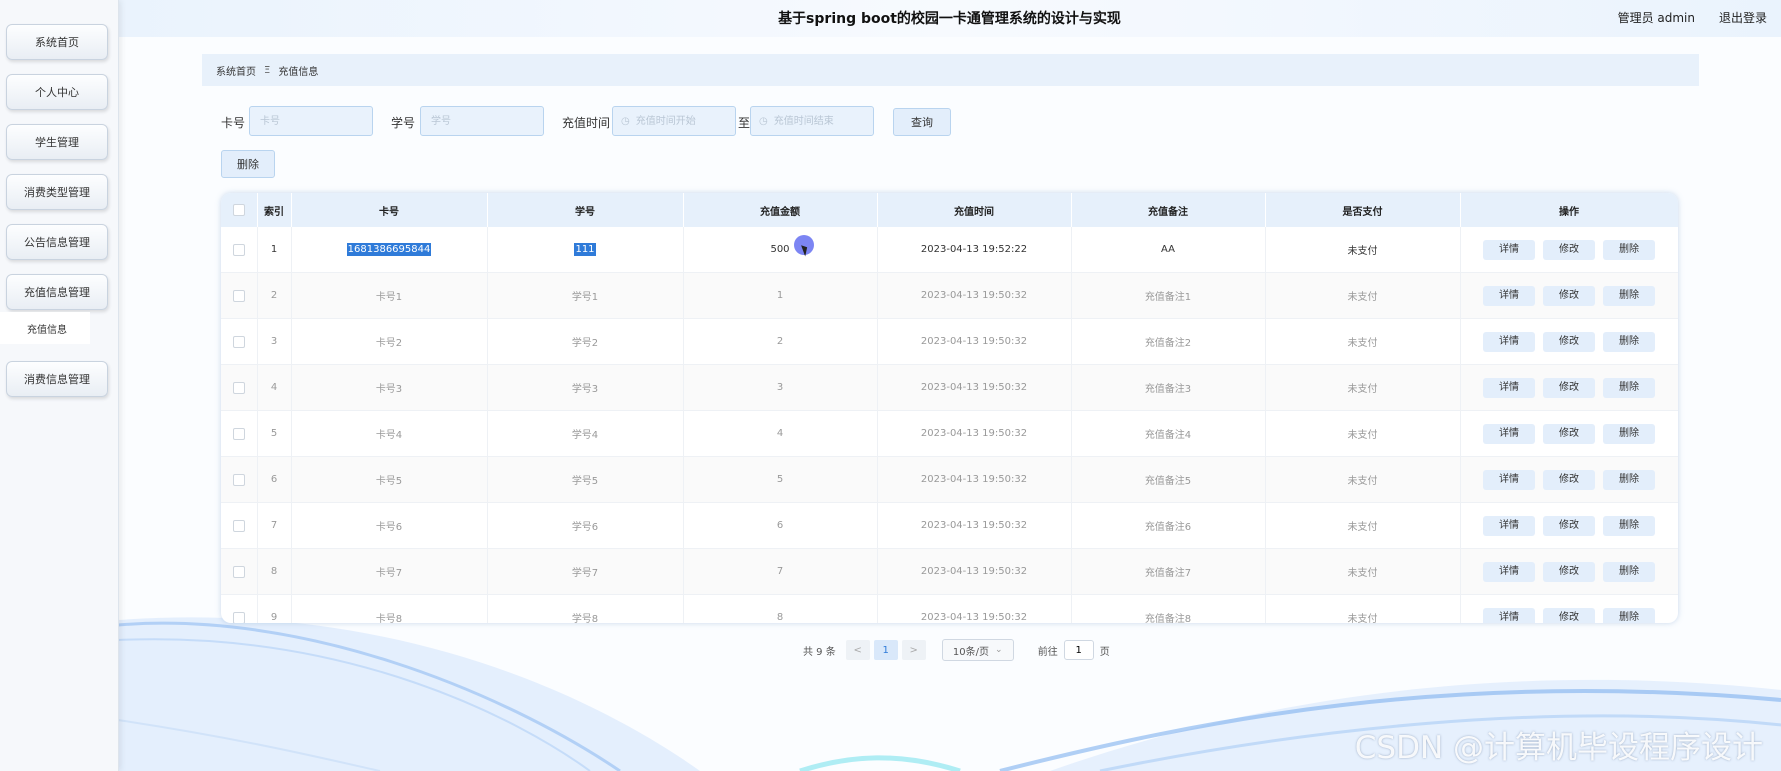 This screenshot has height=771, width=1781. What do you see at coordinates (1078, 650) in the screenshot?
I see `goto-page-input` at bounding box center [1078, 650].